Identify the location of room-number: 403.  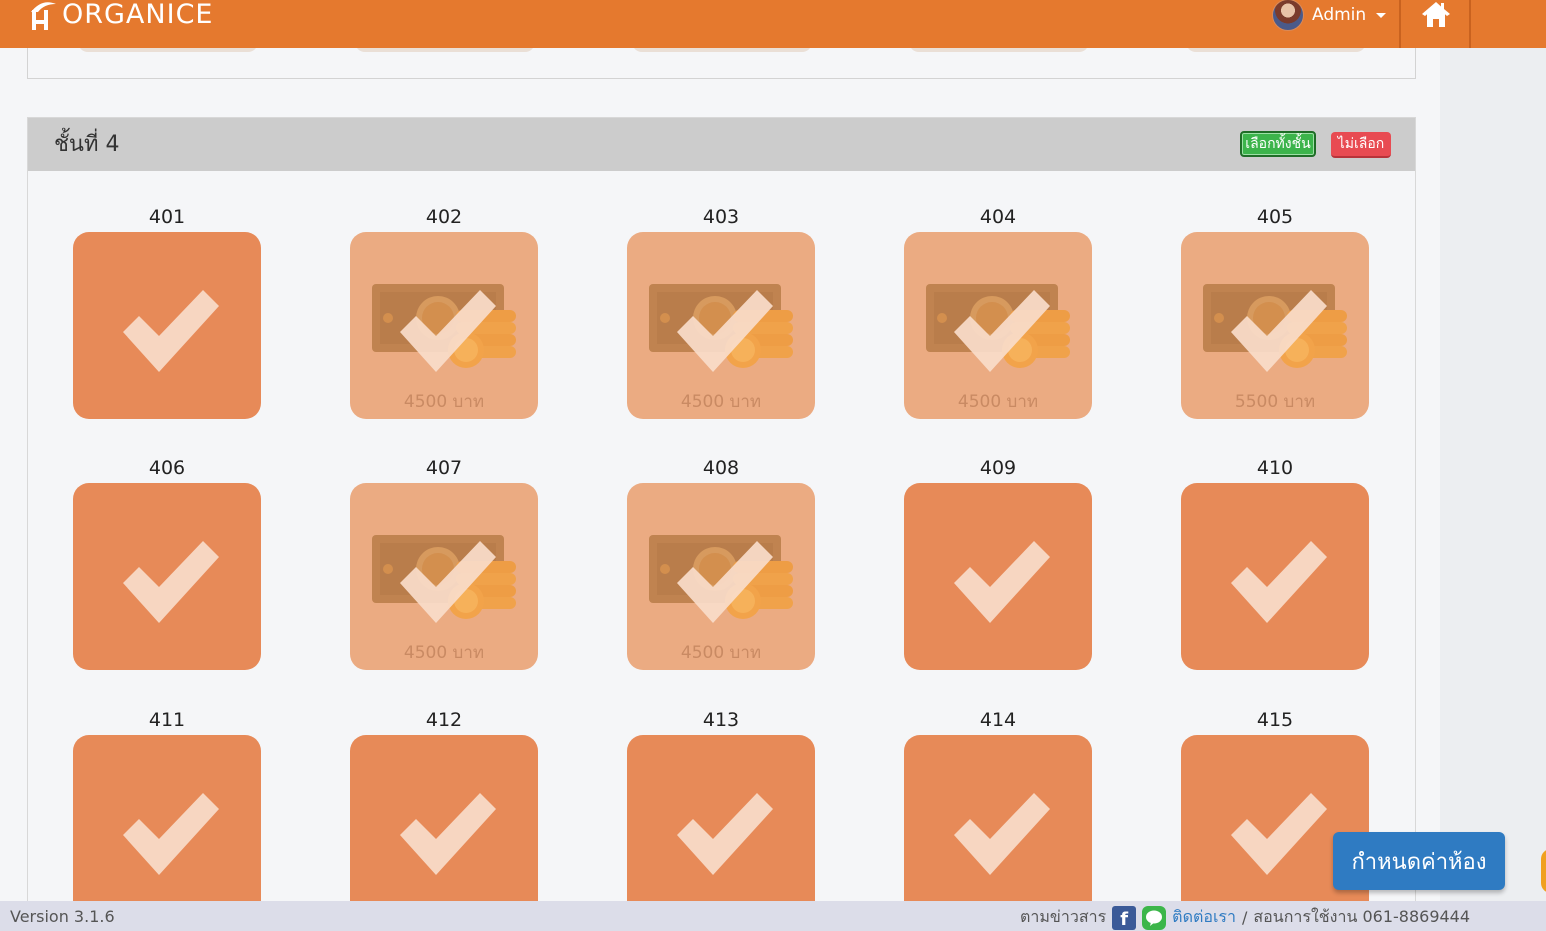
(721, 217).